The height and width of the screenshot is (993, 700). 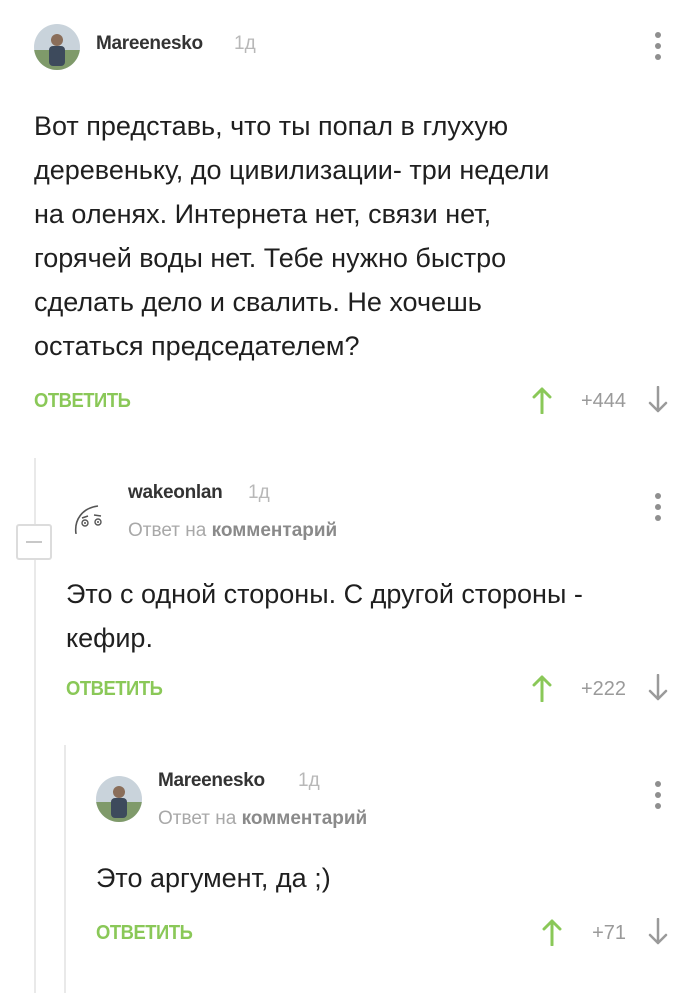 I want to click on comment-text-line: горячей воды нет. Тебе нужно быстро, so click(x=270, y=258).